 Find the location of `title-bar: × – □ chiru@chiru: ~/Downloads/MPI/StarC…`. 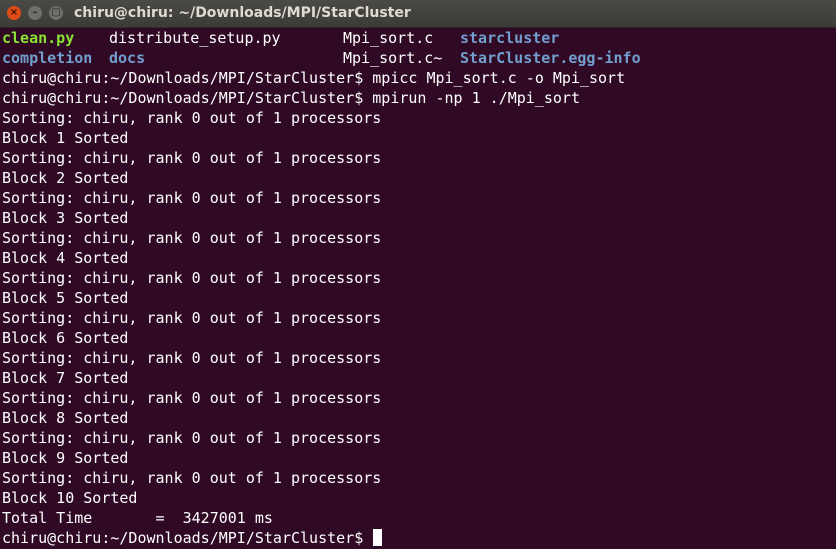

title-bar: × – □ chiru@chiru: ~/Downloads/MPI/StarC… is located at coordinates (418, 14).